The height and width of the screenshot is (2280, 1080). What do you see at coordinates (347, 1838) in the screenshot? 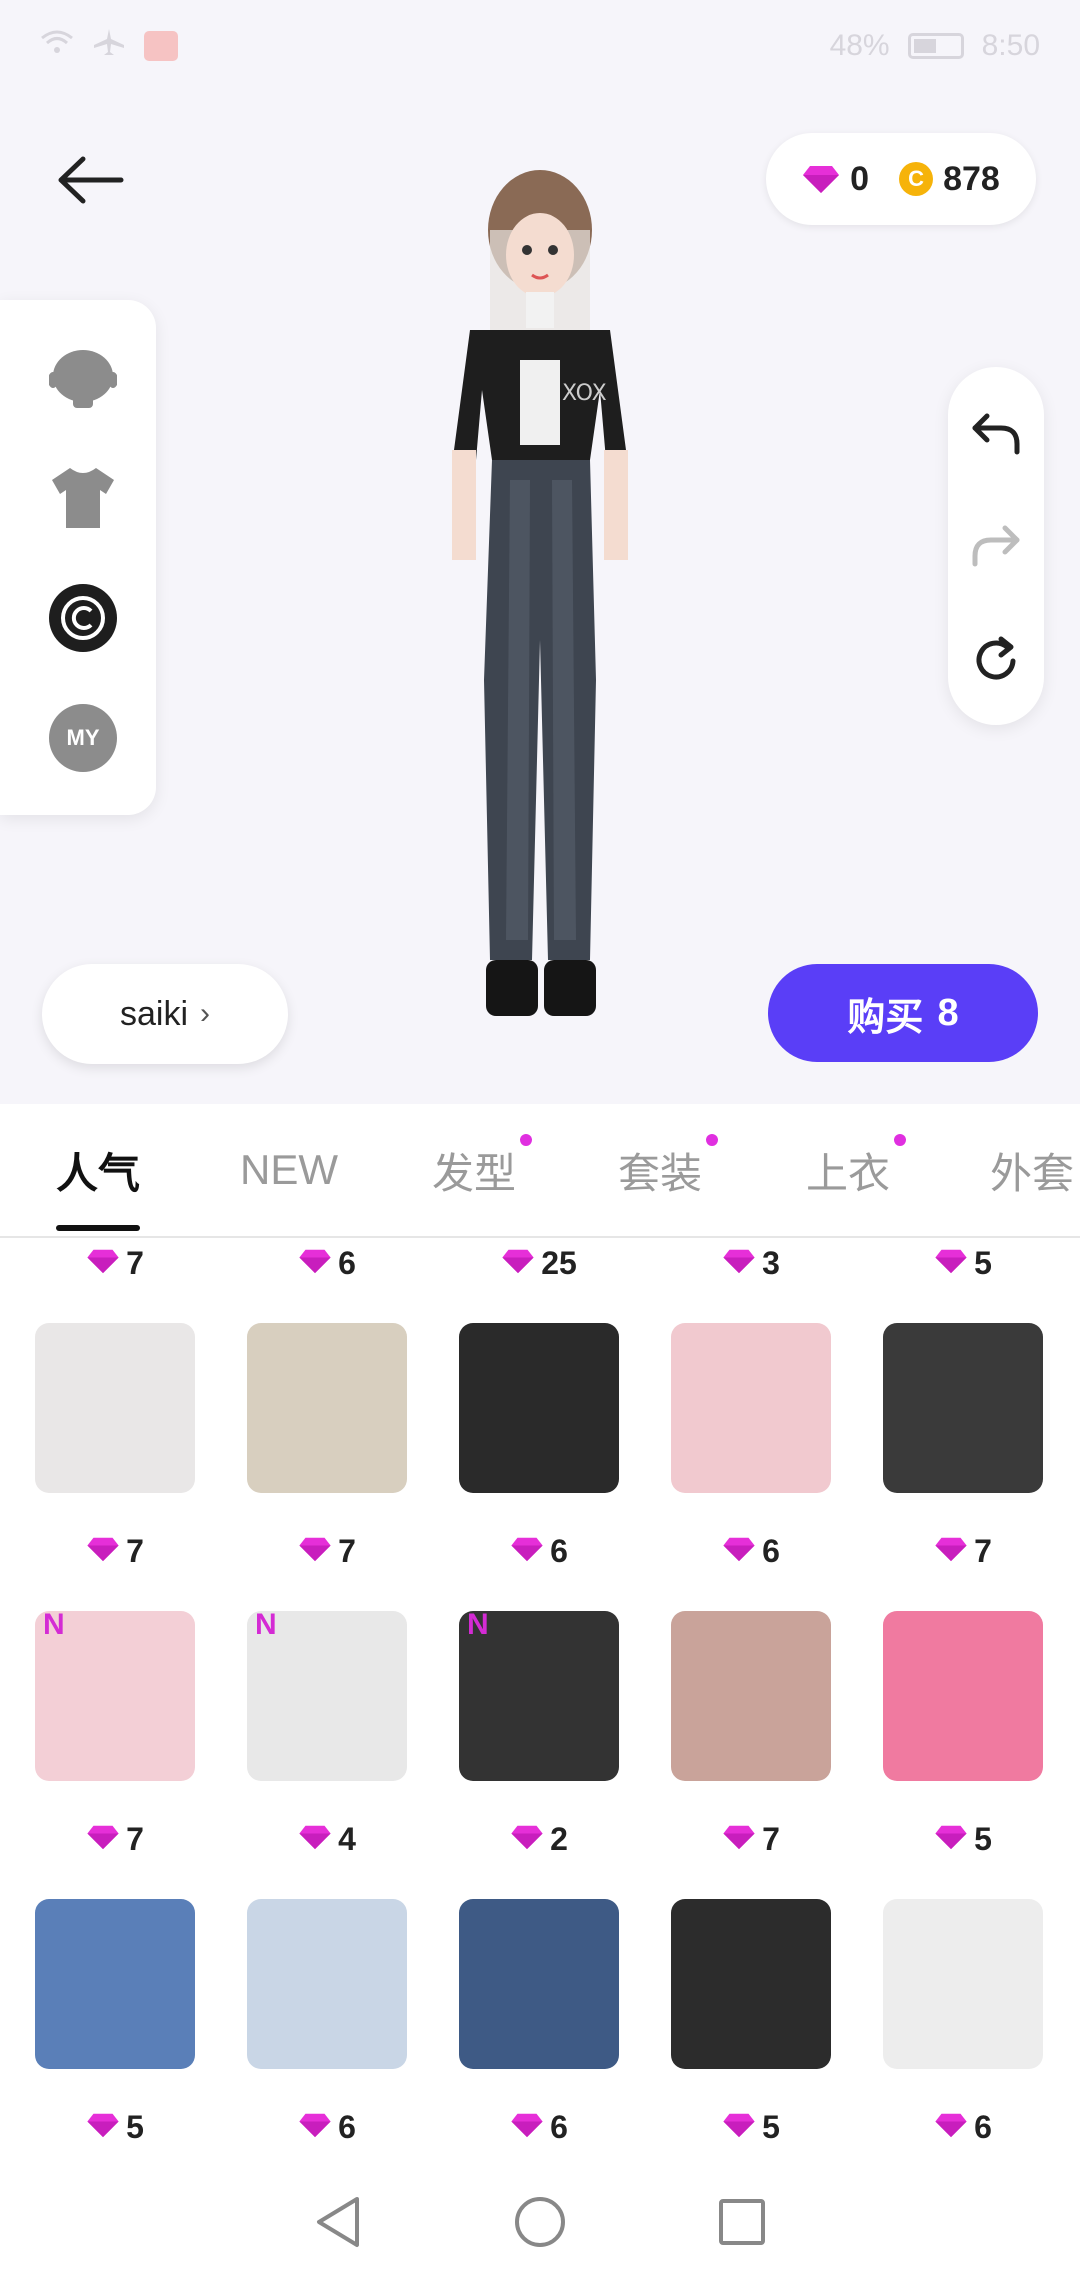
I see `price-value: 4` at bounding box center [347, 1838].